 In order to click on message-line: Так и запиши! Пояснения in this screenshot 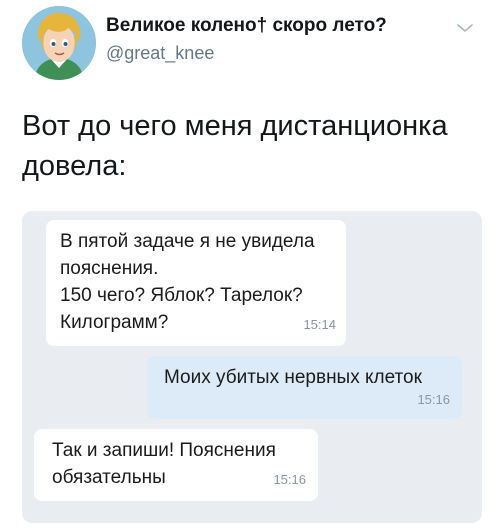, I will do `click(164, 450)`.